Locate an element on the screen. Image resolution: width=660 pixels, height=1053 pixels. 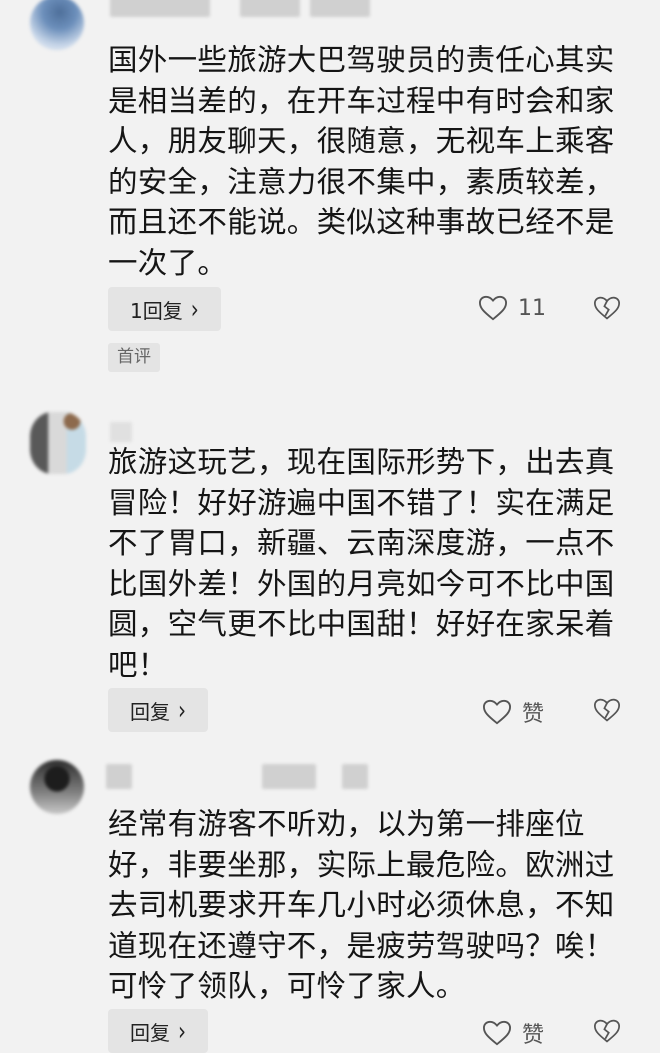
reply-label: 1回复 is located at coordinates (156, 310).